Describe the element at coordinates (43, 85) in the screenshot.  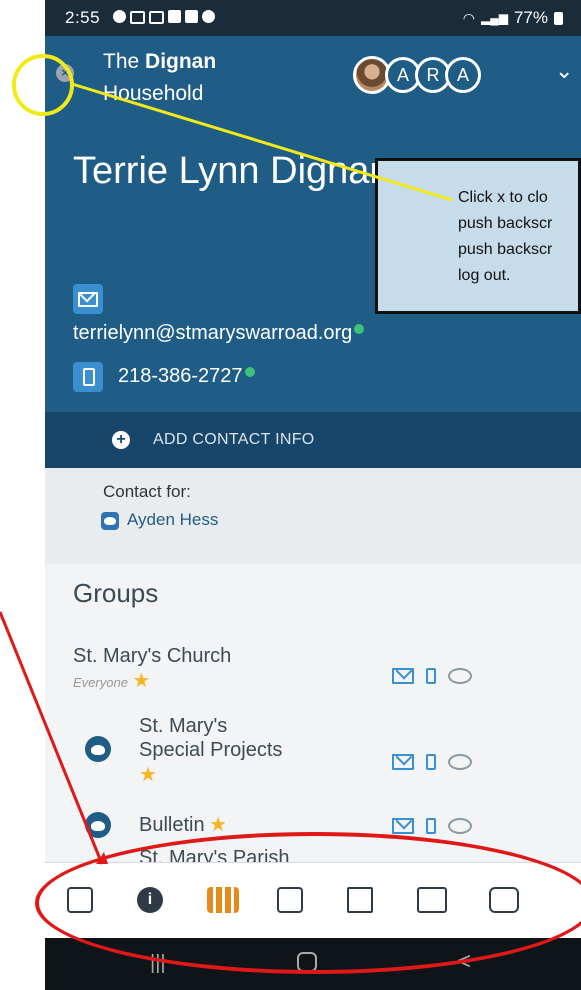
I see `yellow-highlight-circle` at that location.